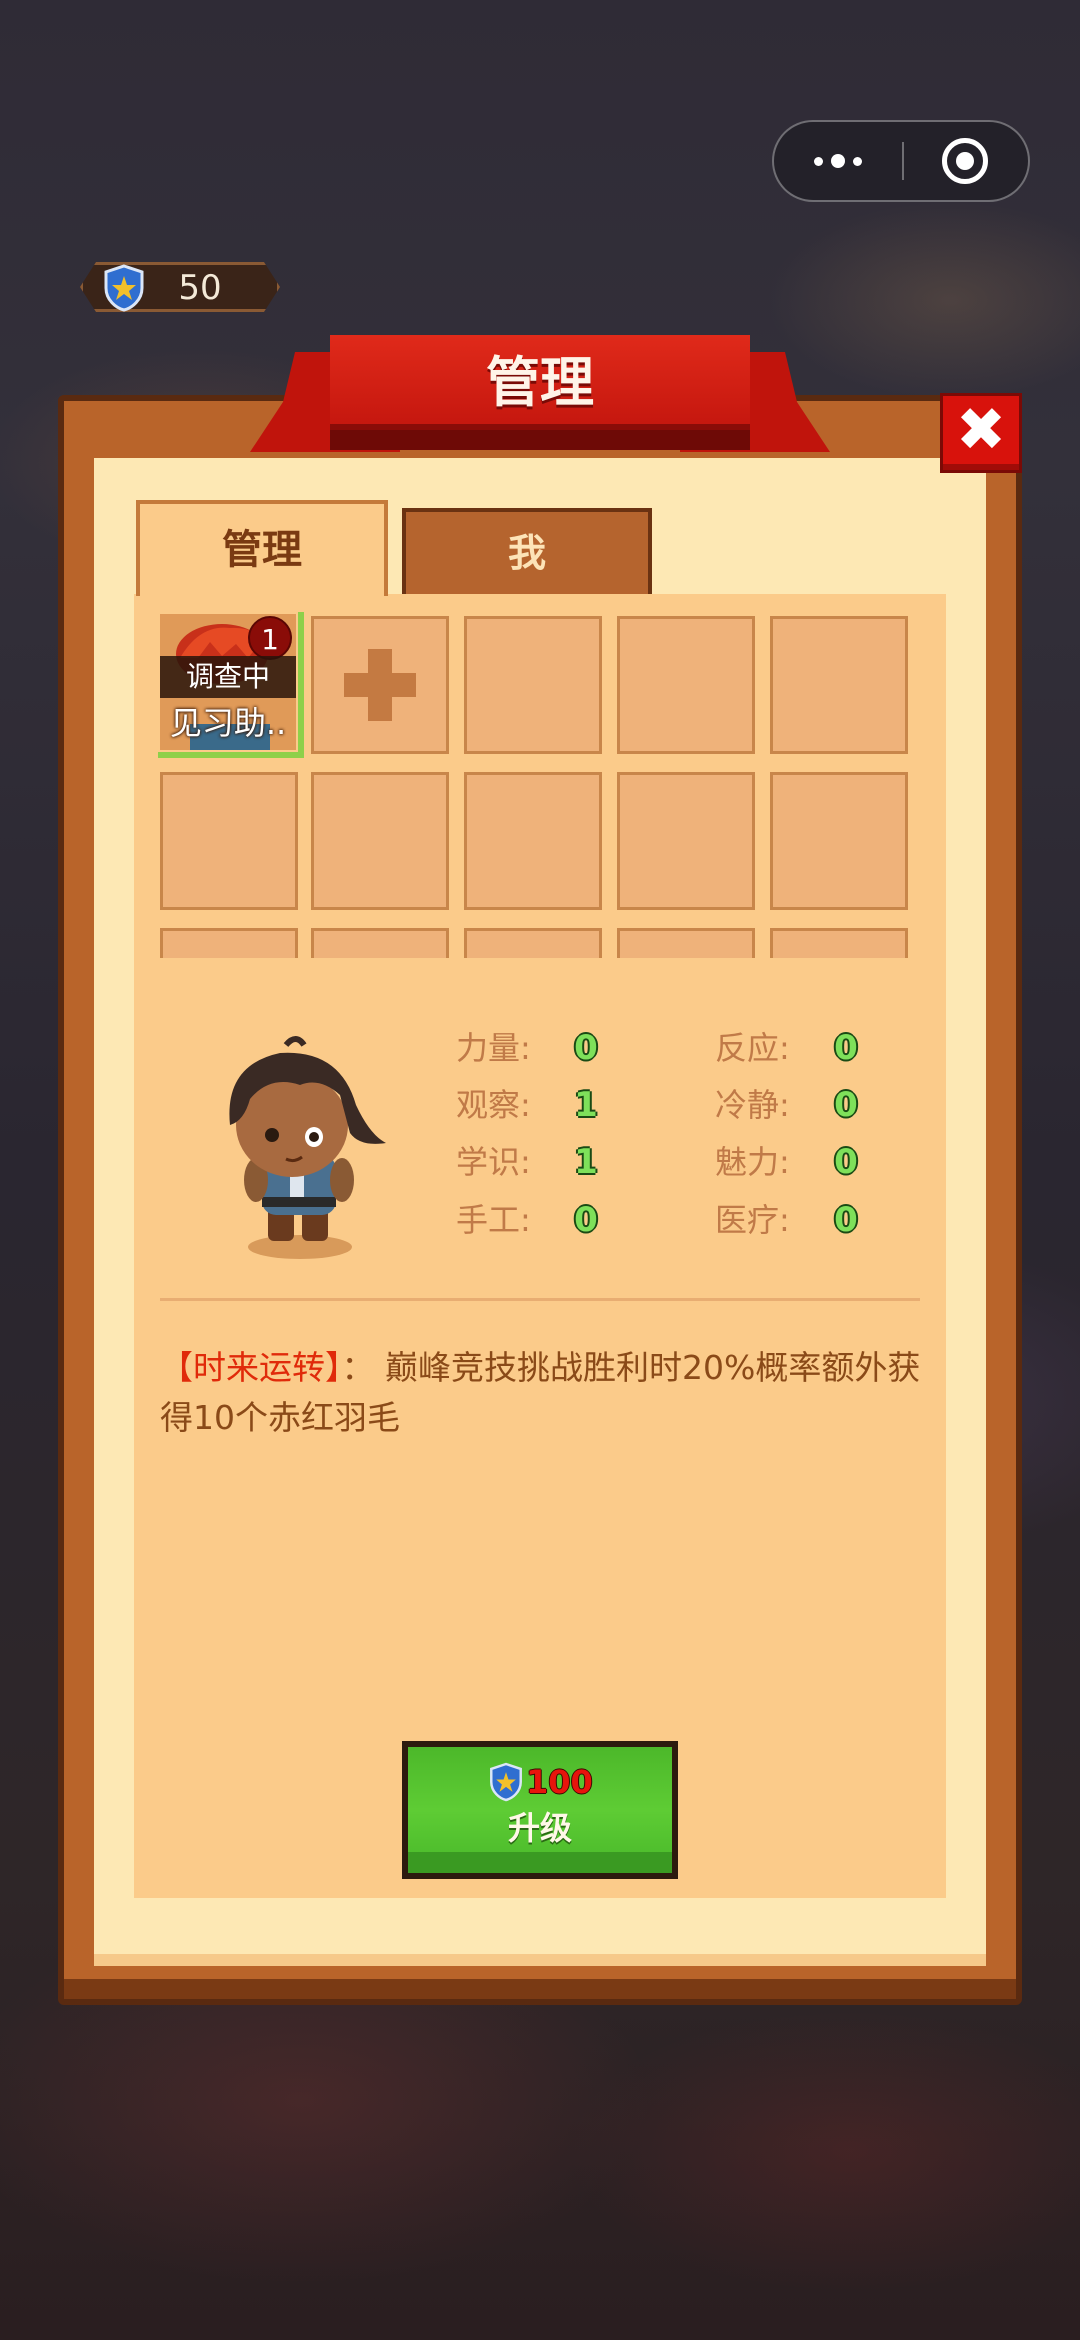  What do you see at coordinates (540, 382) in the screenshot?
I see `page-title: 管理` at bounding box center [540, 382].